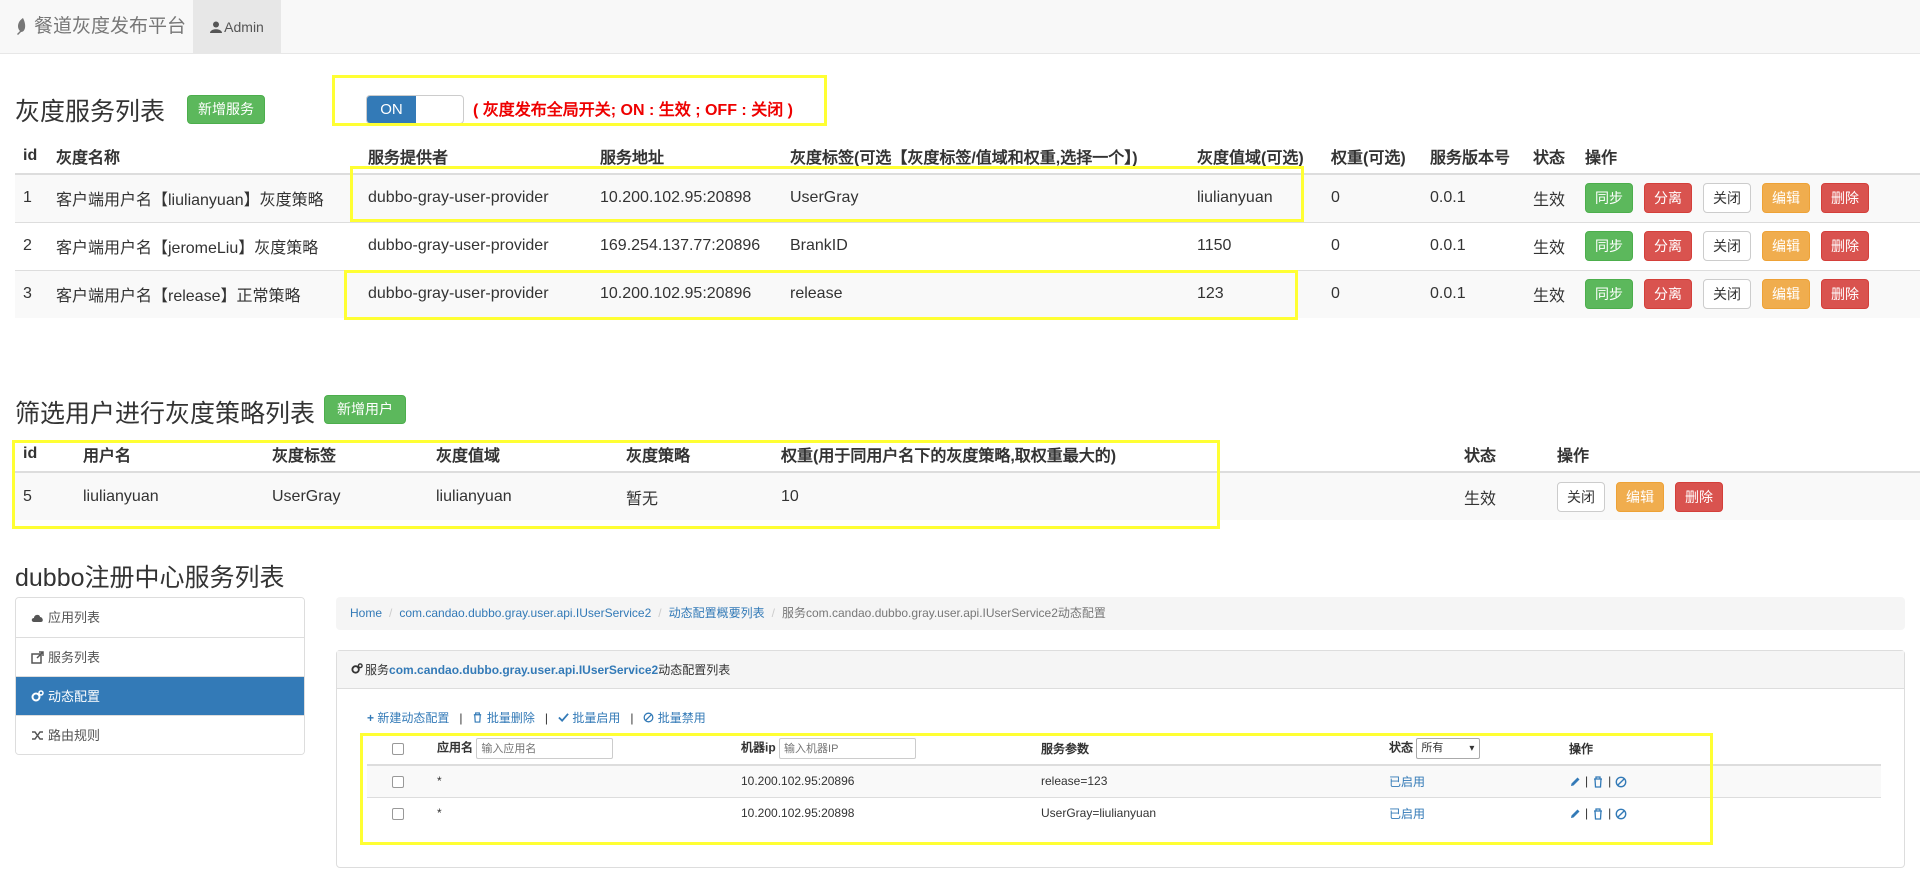 The width and height of the screenshot is (1920, 888). What do you see at coordinates (366, 613) in the screenshot?
I see `breadcrumb-home: Home` at bounding box center [366, 613].